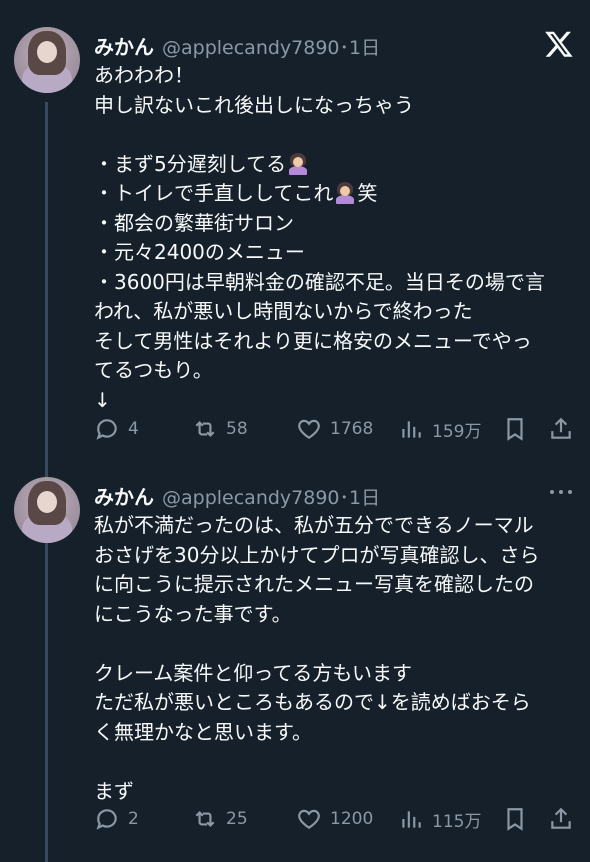 The width and height of the screenshot is (590, 862). I want to click on text-line: 私が不満だったのは、私が五分でできるノーマル, so click(314, 525).